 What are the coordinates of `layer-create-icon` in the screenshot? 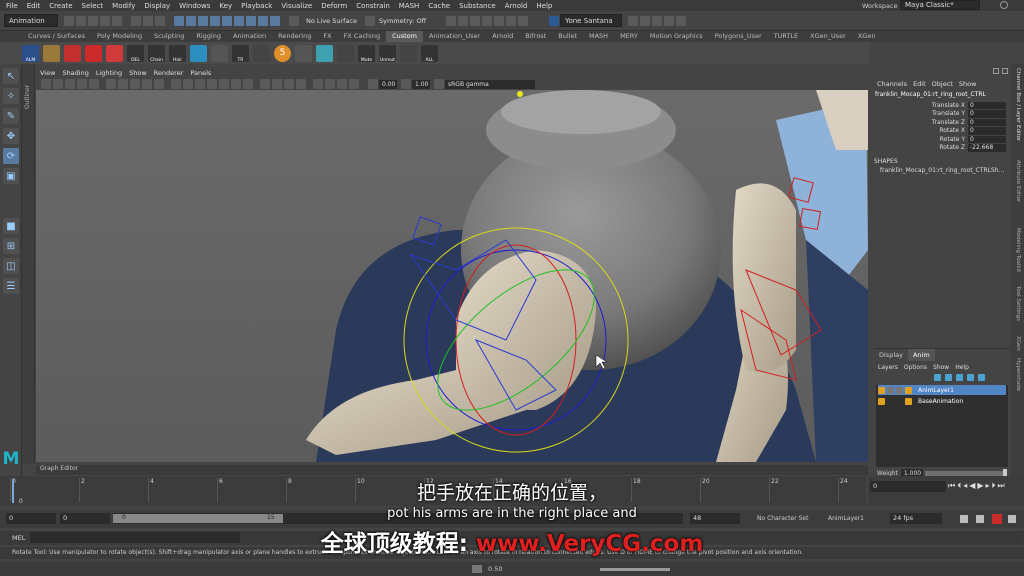 It's located at (959, 377).